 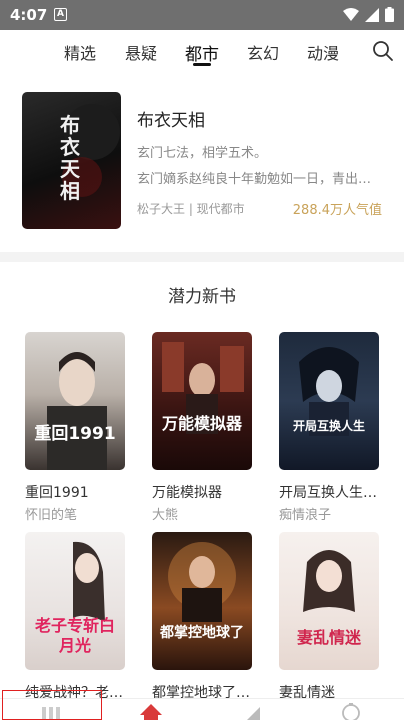 What do you see at coordinates (75, 601) in the screenshot?
I see `book-cover: 老子专斩白月光` at bounding box center [75, 601].